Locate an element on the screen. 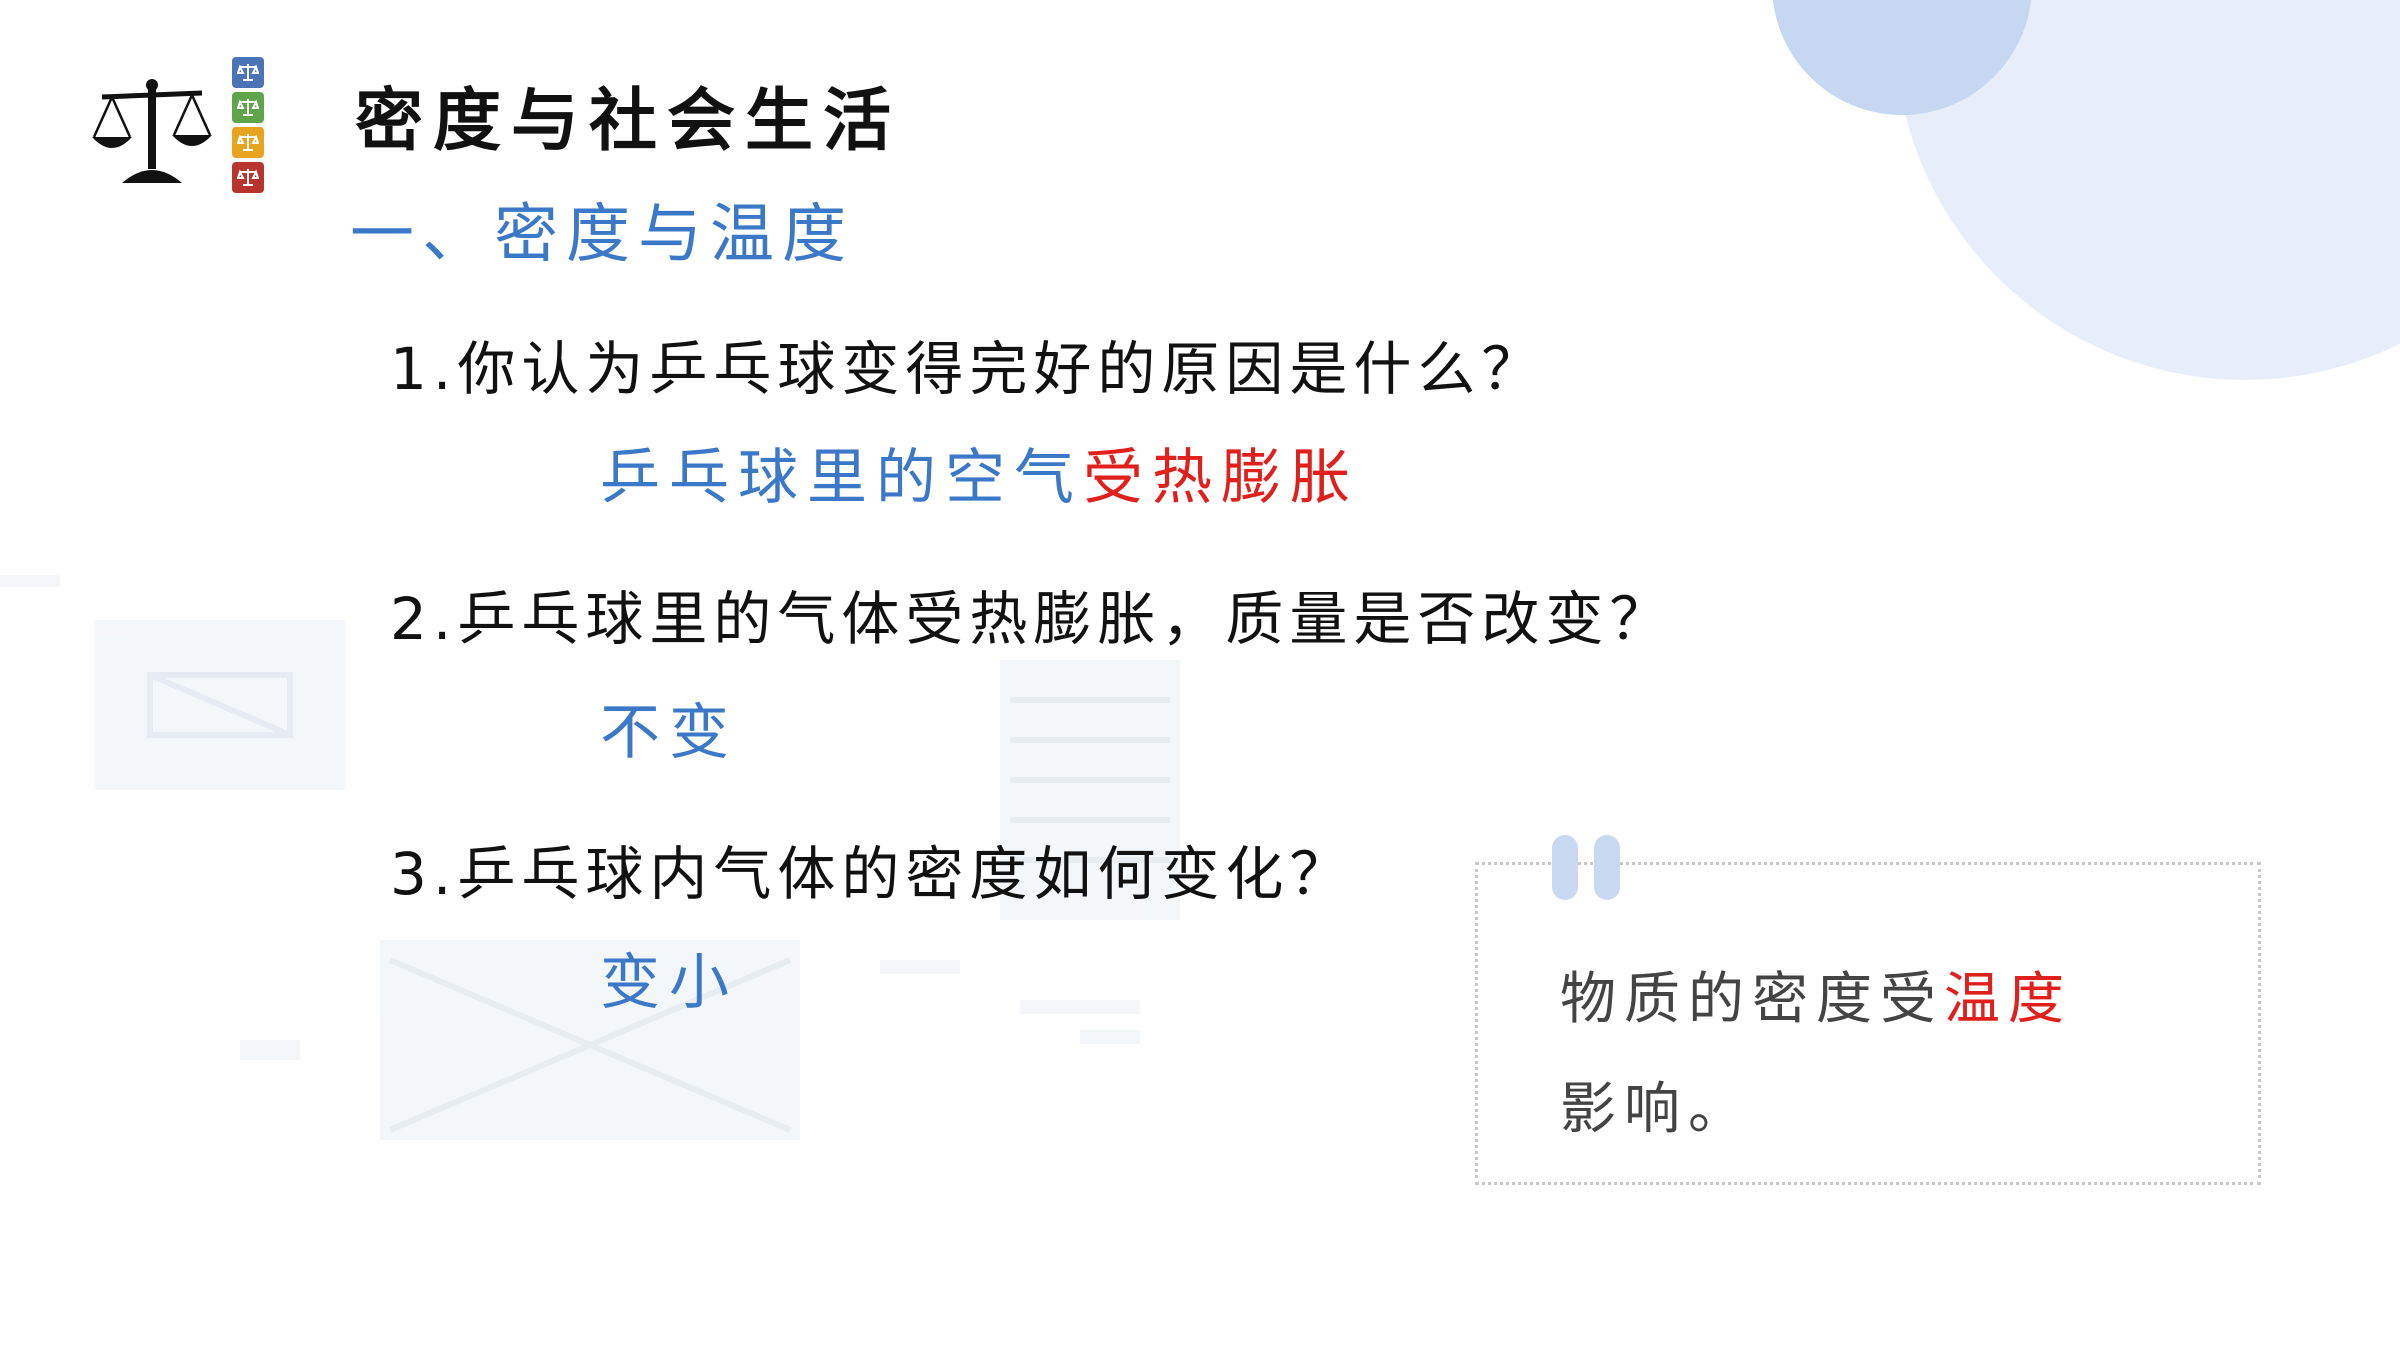 Image resolution: width=2400 pixels, height=1350 pixels. logo-square-orange is located at coordinates (248, 142).